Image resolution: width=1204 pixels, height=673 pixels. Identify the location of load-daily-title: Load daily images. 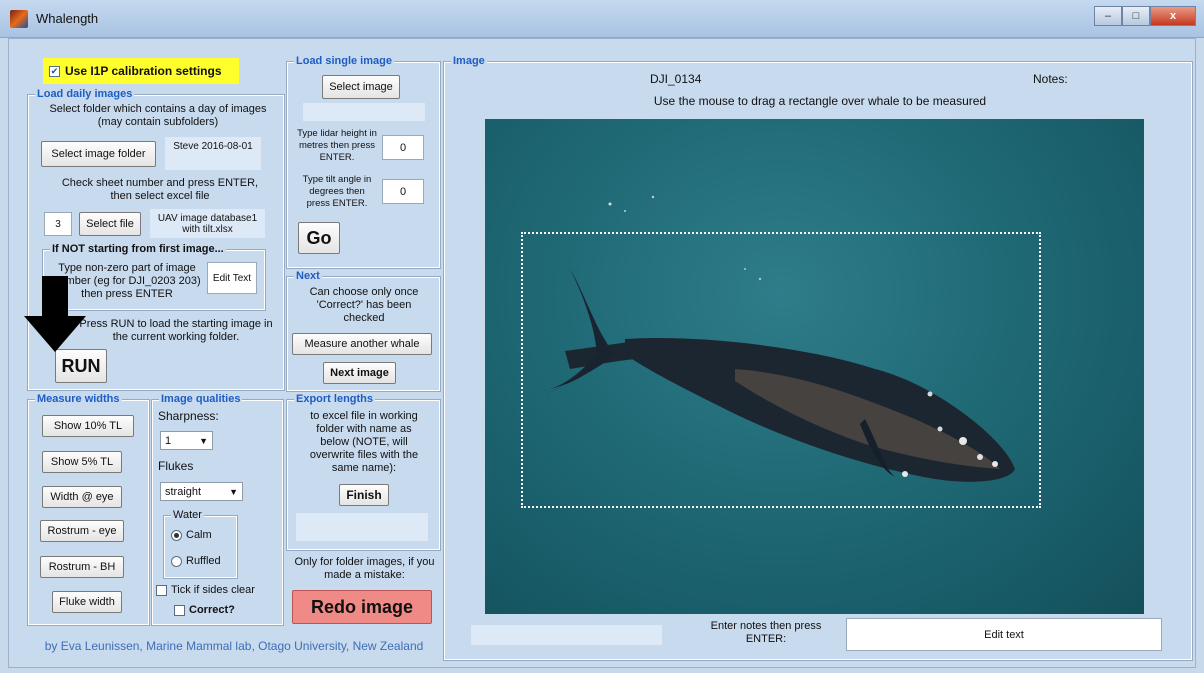
(85, 94).